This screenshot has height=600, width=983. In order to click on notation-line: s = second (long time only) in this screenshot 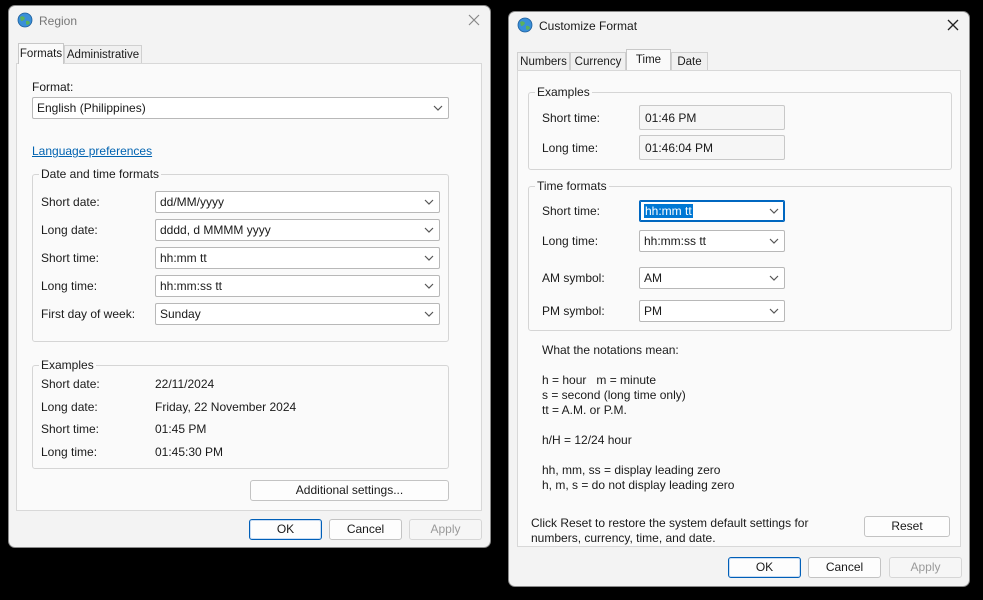, I will do `click(614, 395)`.